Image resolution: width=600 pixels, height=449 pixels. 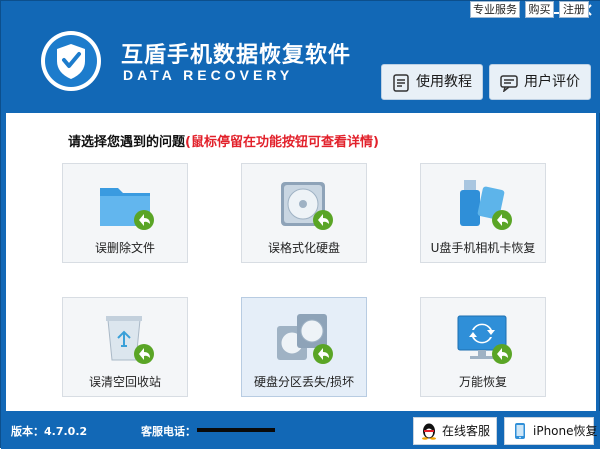 What do you see at coordinates (124, 382) in the screenshot?
I see `tile-label: 误清空回收站` at bounding box center [124, 382].